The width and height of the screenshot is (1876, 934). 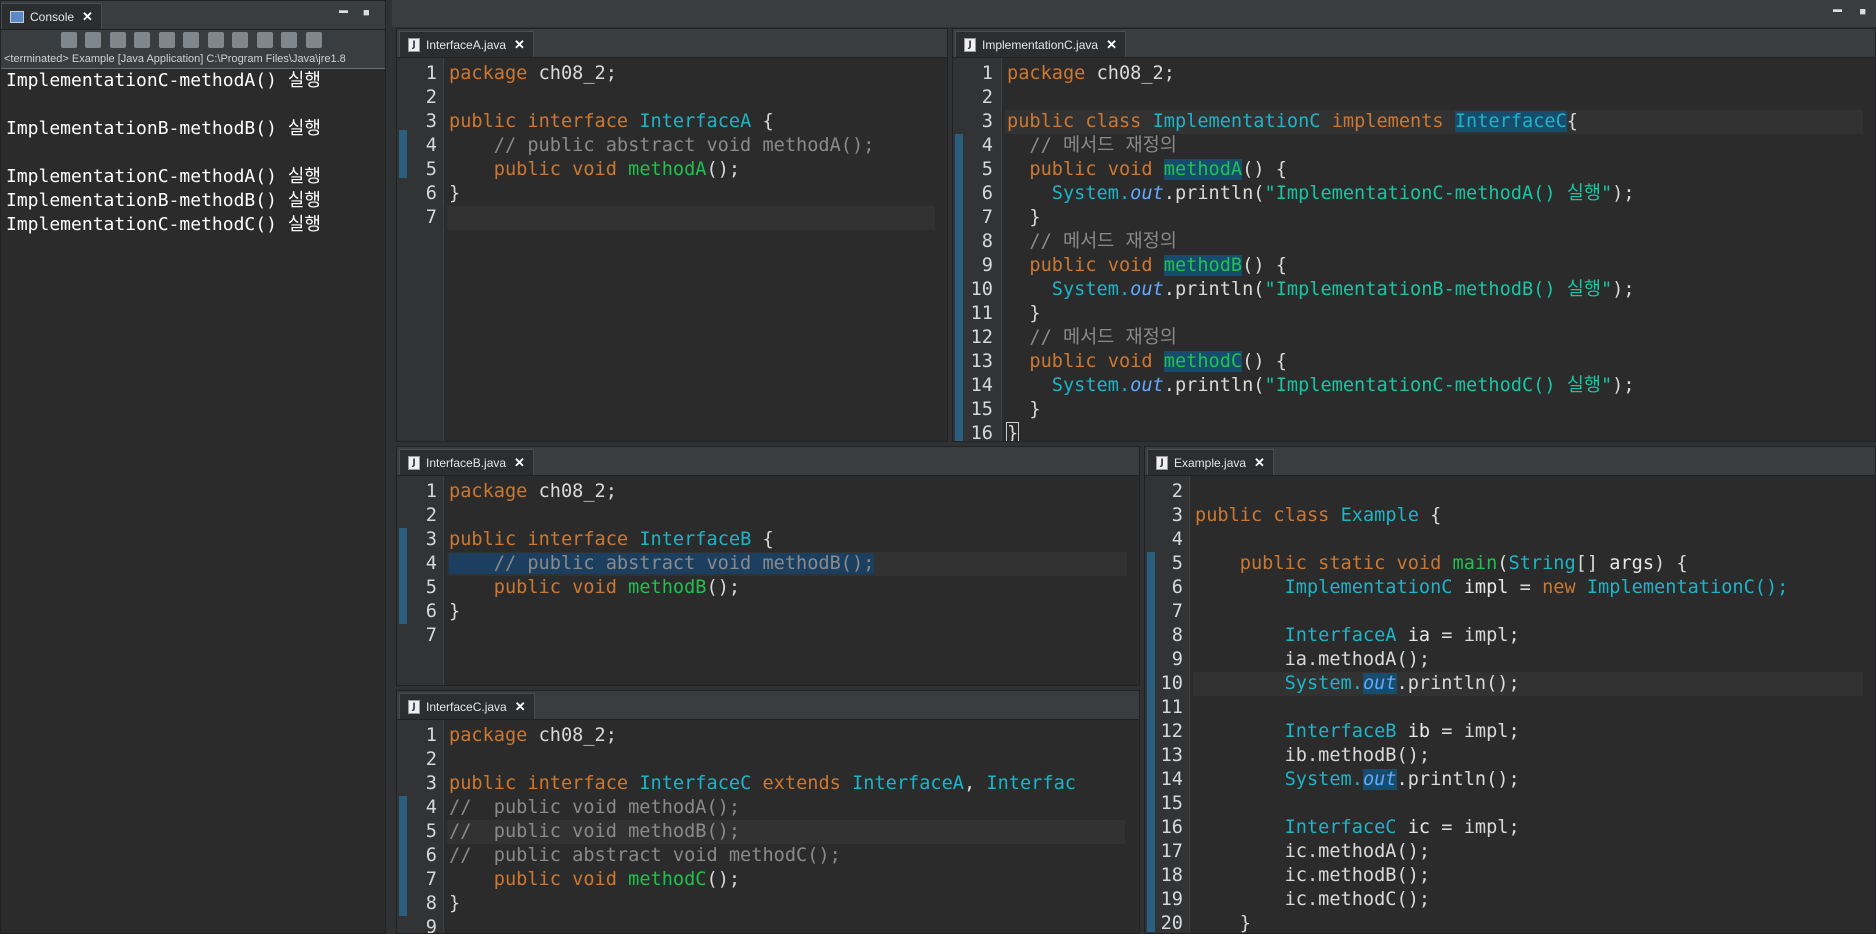 I want to click on line-number: 5, so click(x=431, y=169).